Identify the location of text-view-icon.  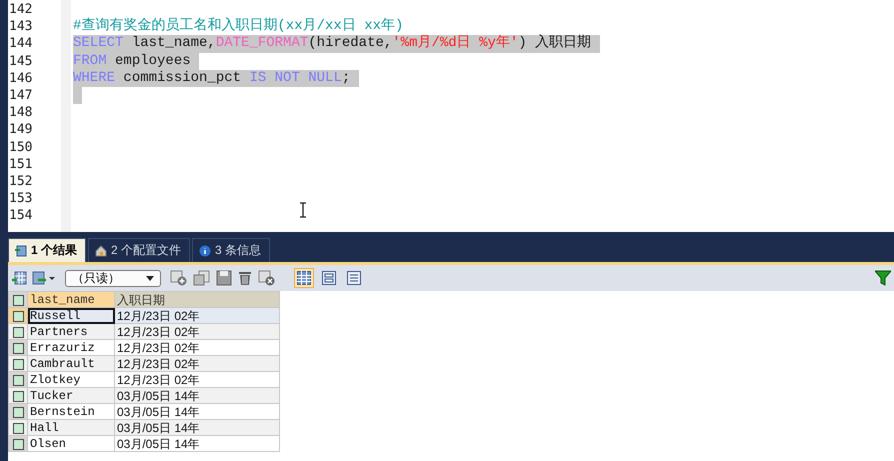
(354, 278).